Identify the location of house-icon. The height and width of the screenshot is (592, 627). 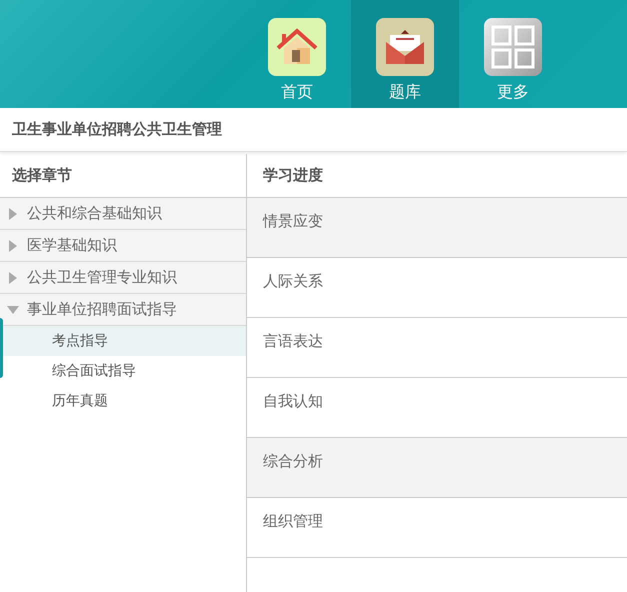
(297, 47).